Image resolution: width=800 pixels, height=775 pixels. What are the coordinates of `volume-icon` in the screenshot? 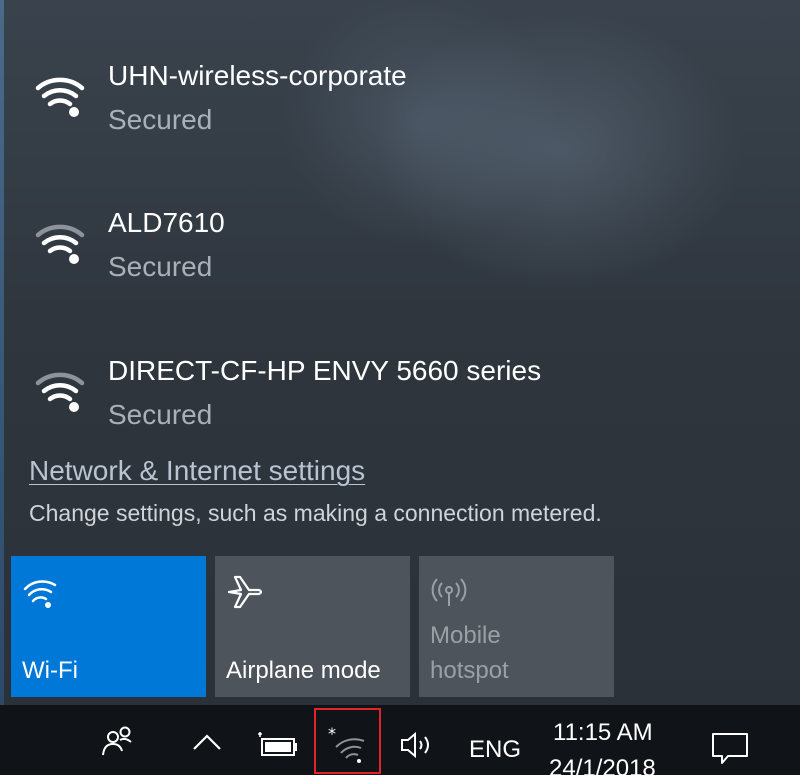 It's located at (419, 745).